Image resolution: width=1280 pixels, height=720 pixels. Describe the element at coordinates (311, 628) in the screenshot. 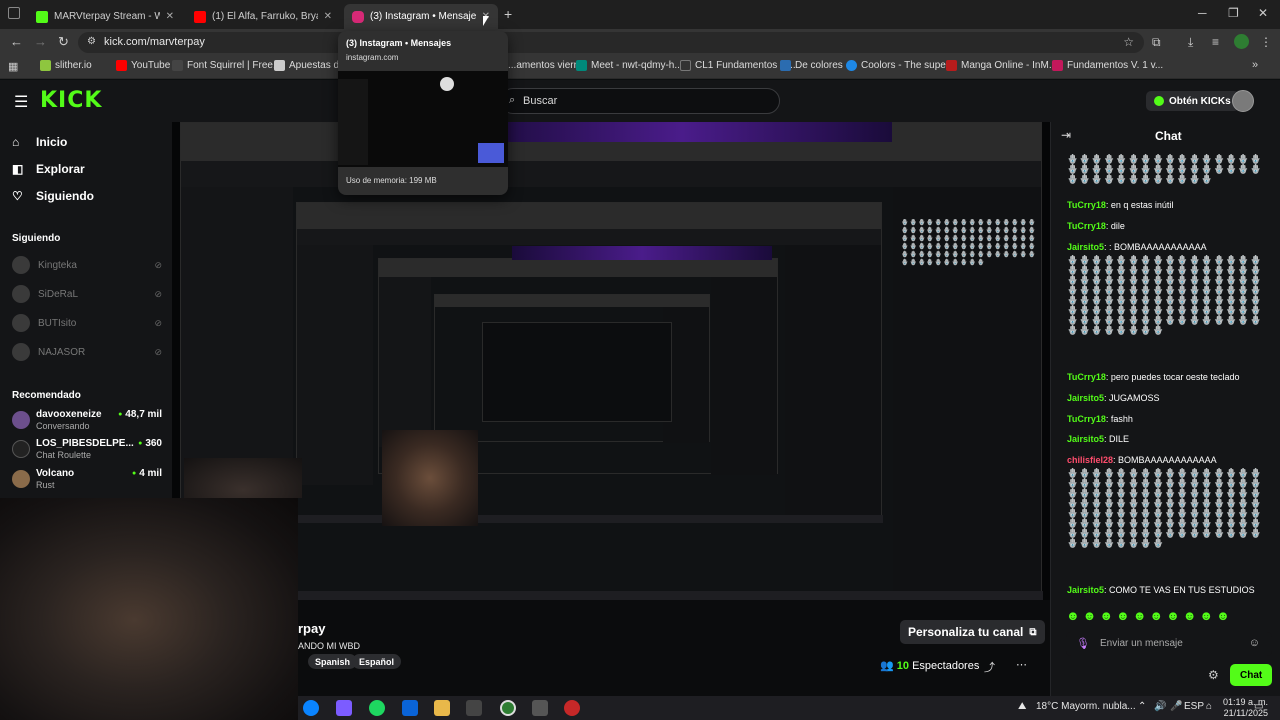

I see `streamer-name: rpay` at that location.